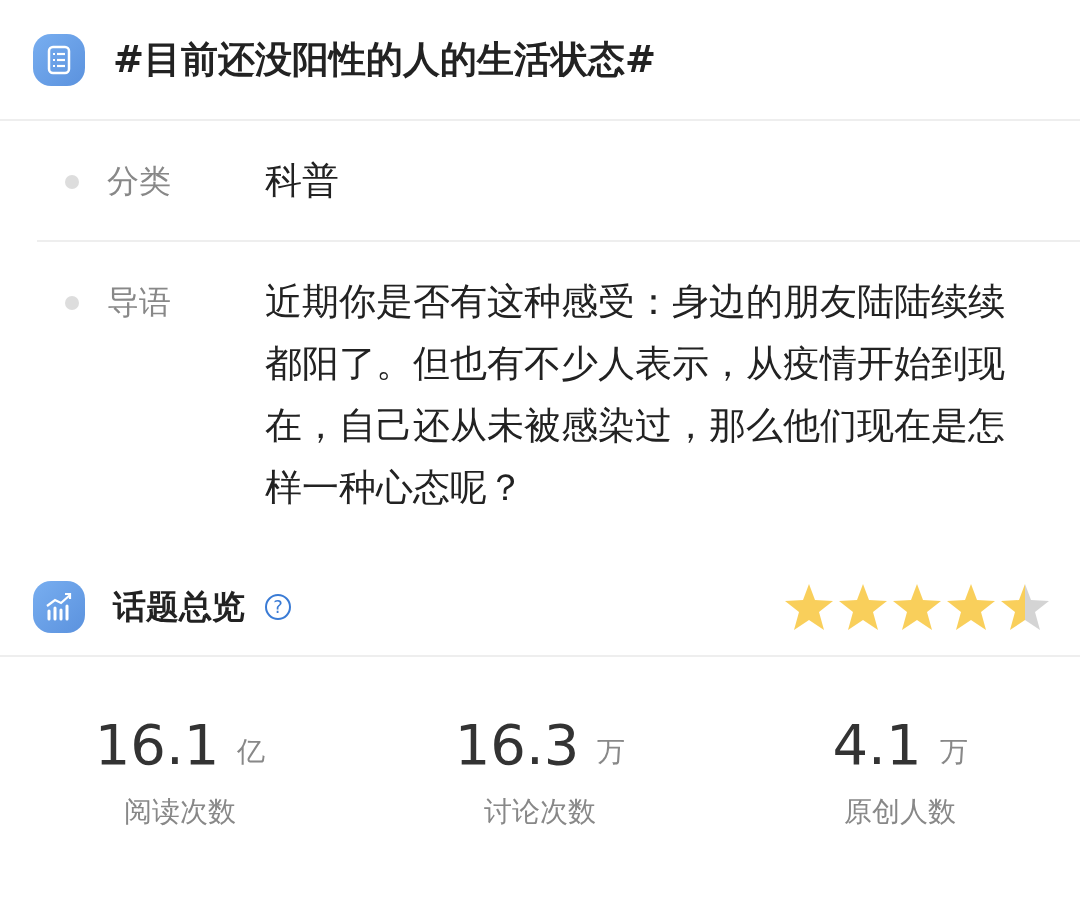  I want to click on chart-icon, so click(59, 607).